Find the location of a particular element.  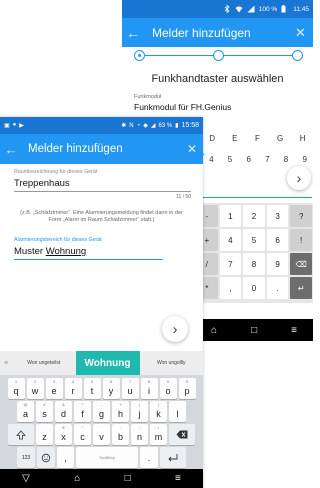

number-option: 6 is located at coordinates (248, 159).